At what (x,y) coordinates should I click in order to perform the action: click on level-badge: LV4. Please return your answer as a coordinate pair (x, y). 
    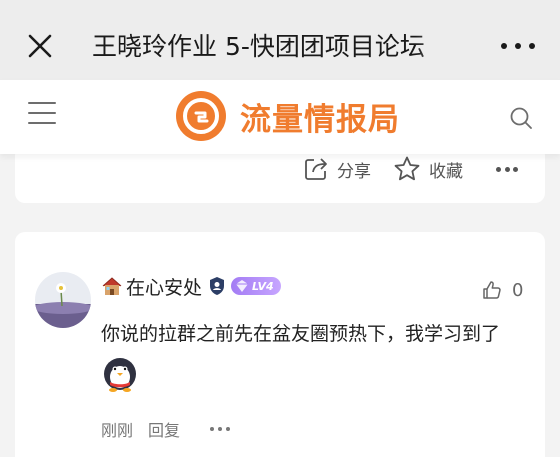
    Looking at the image, I should click on (256, 286).